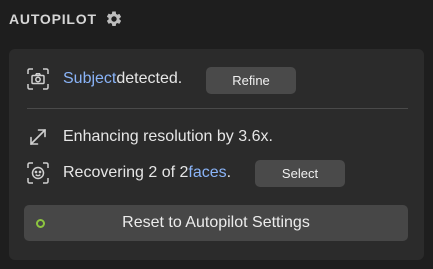 The height and width of the screenshot is (269, 433). I want to click on autopilot-title: AUTOPILOT, so click(53, 19).